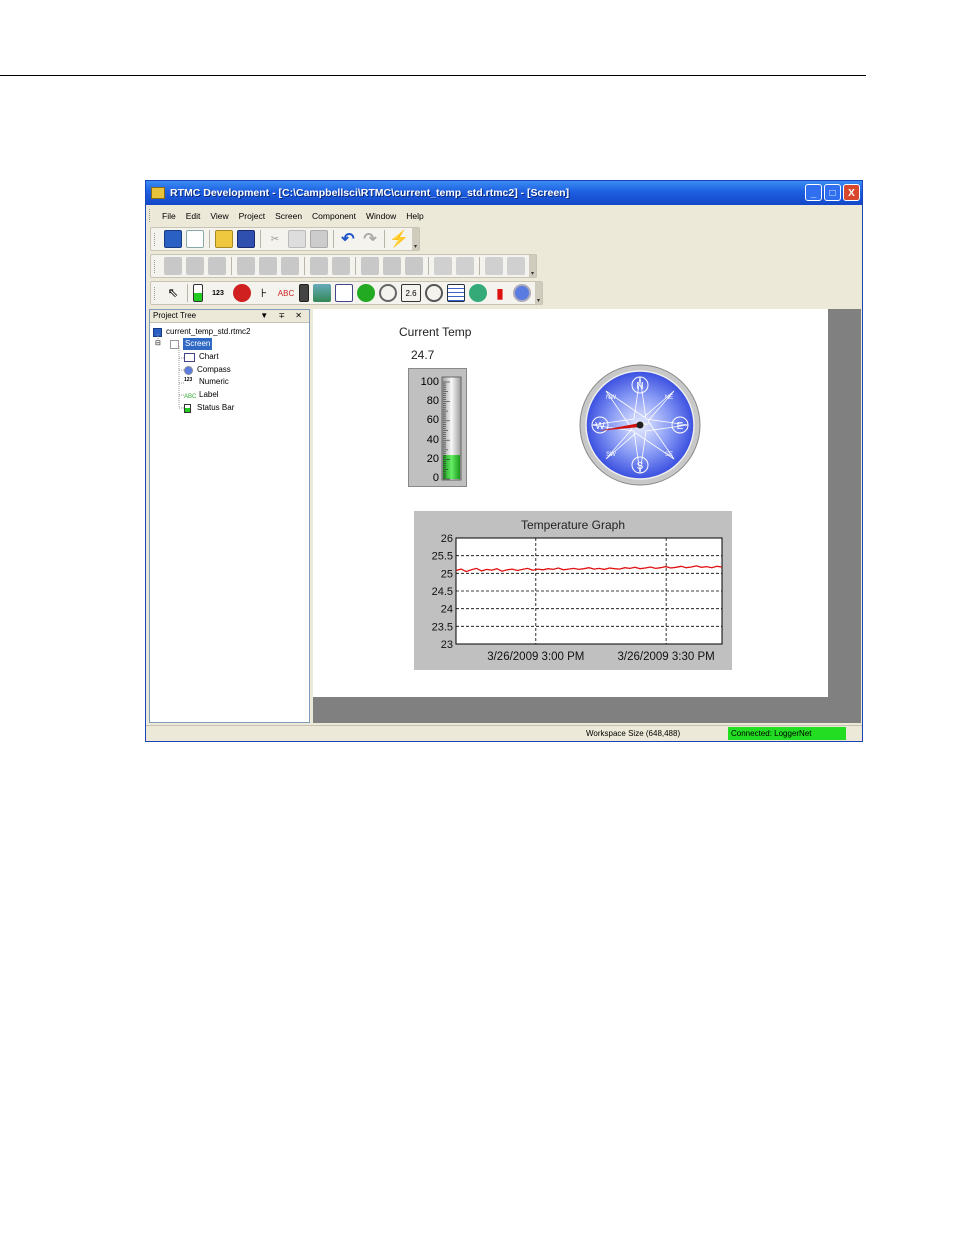 The height and width of the screenshot is (1235, 954). What do you see at coordinates (214, 369) in the screenshot?
I see `tree-item-label: Compass` at bounding box center [214, 369].